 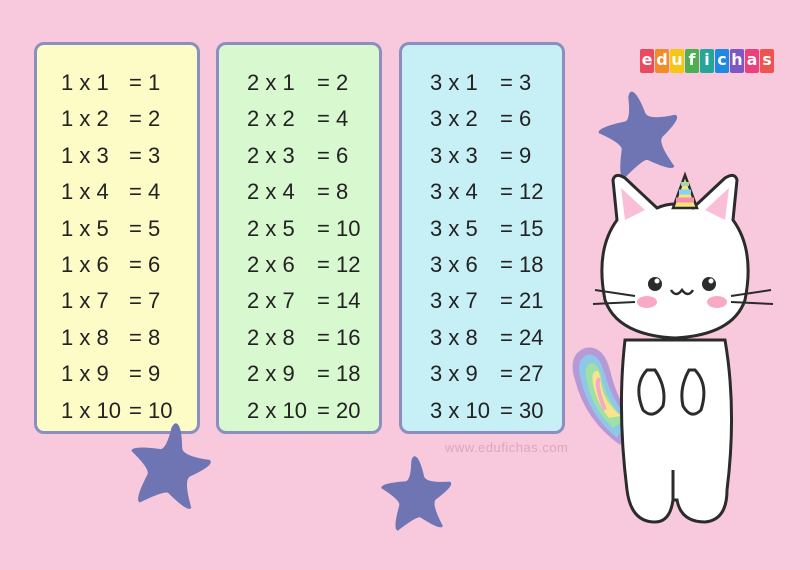 I want to click on logo-letter: i, so click(x=707, y=61).